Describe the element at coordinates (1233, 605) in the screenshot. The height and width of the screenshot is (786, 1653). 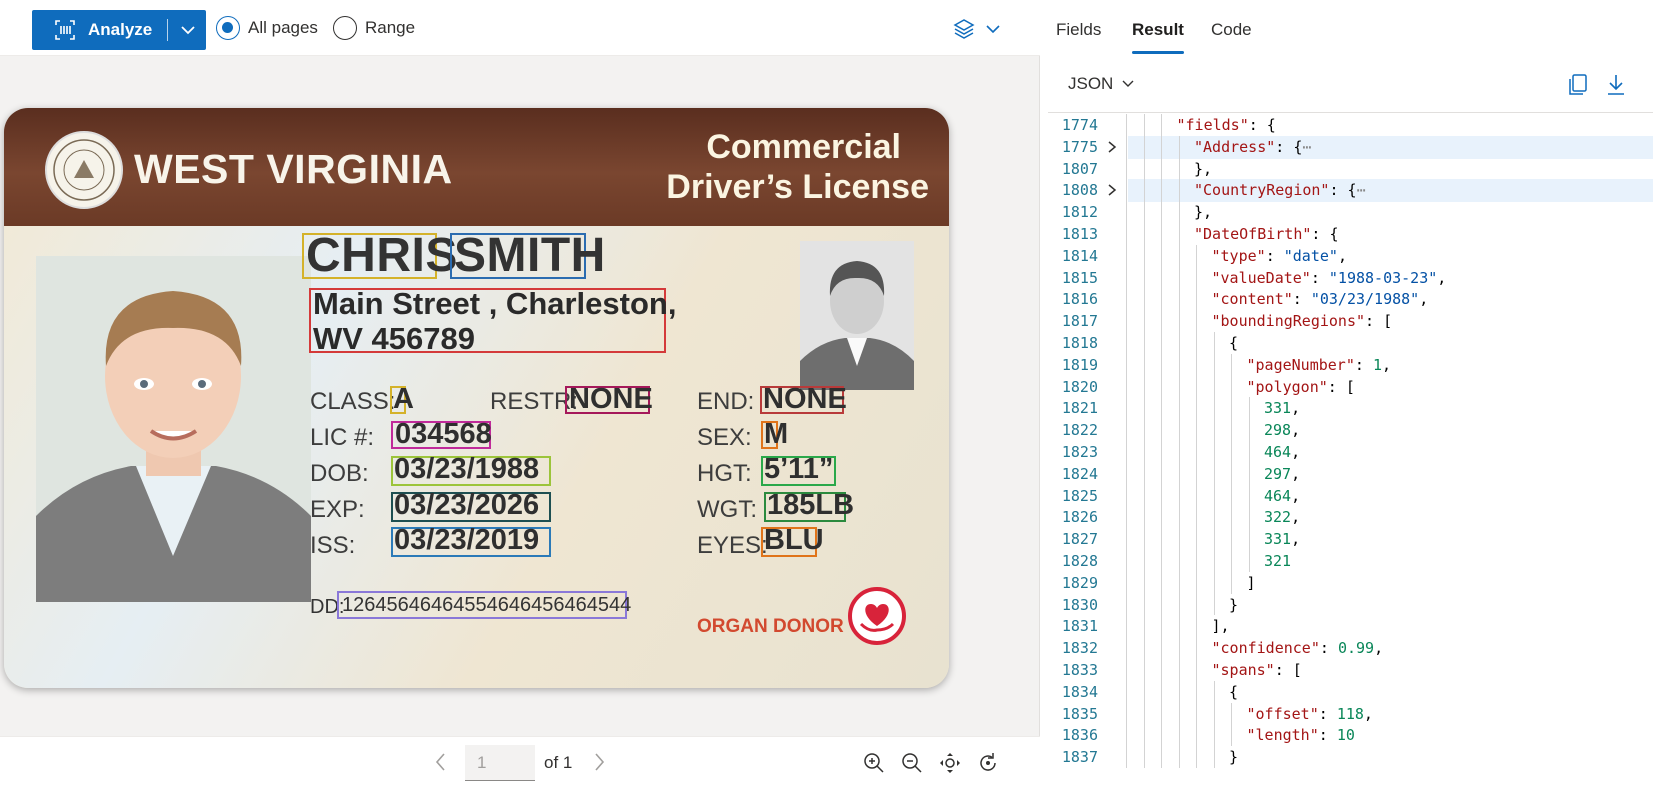
I see `code-text: }` at that location.